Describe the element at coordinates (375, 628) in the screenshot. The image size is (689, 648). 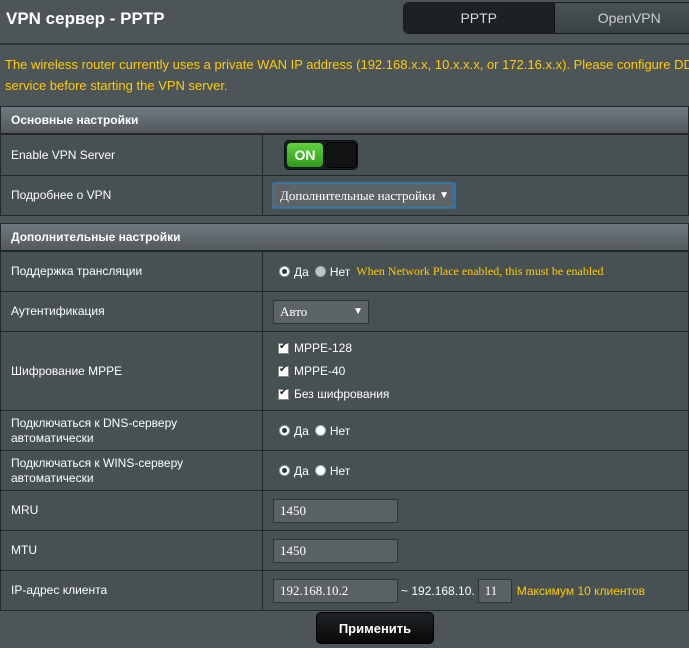
I see `apply-button: Применить` at that location.